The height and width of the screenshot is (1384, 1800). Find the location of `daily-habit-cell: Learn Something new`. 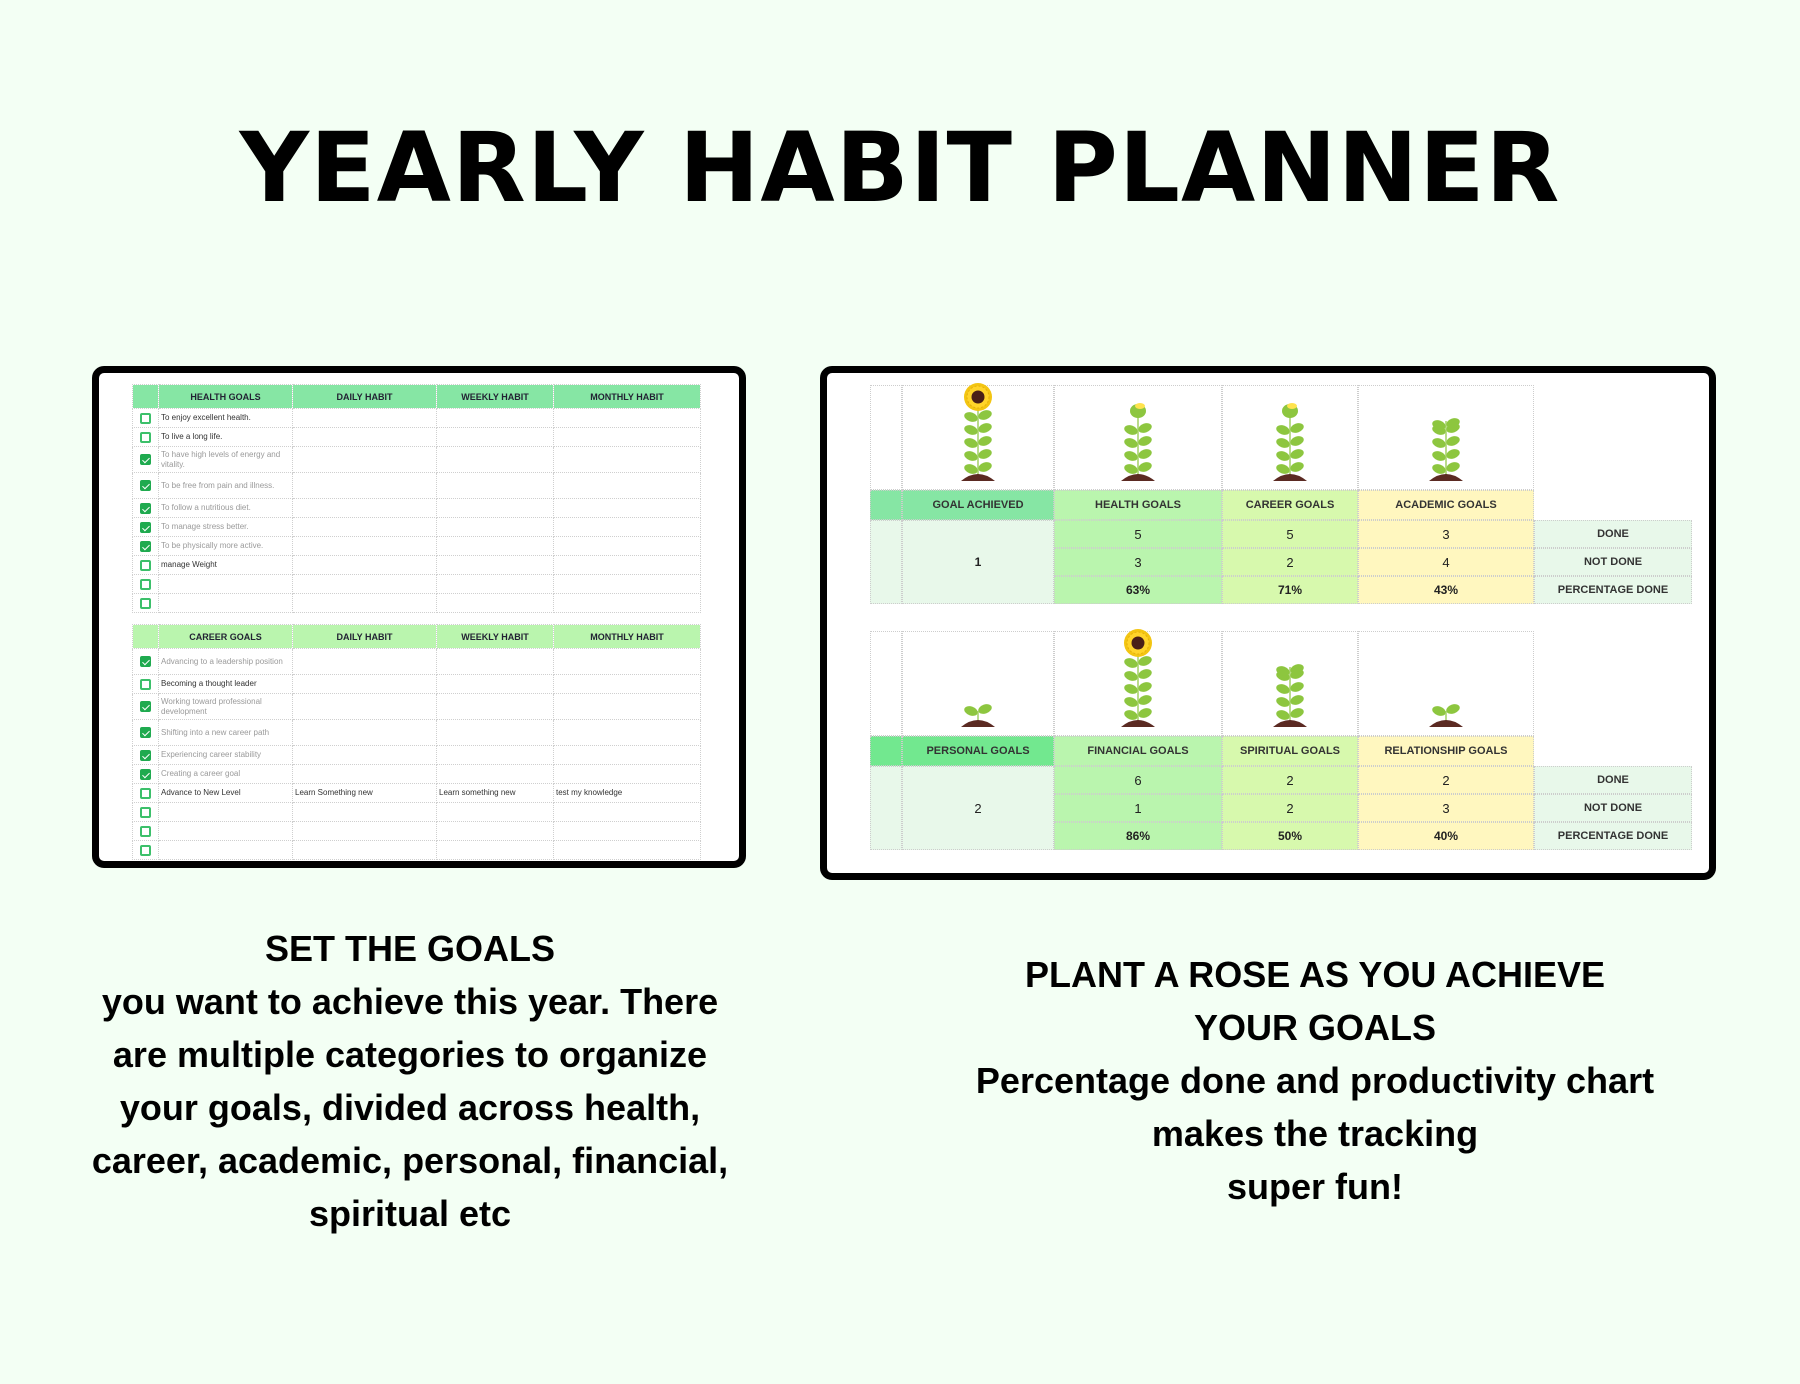

daily-habit-cell: Learn Something new is located at coordinates (364, 793).